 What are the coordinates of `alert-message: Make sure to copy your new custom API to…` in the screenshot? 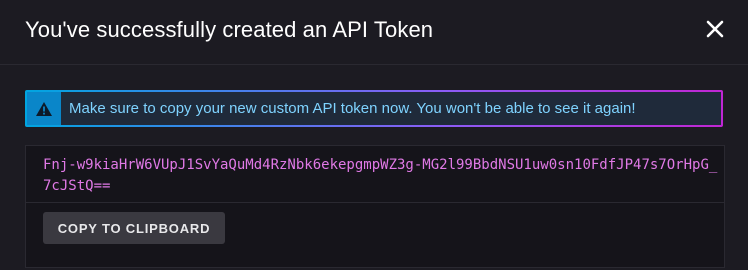 It's located at (352, 108).